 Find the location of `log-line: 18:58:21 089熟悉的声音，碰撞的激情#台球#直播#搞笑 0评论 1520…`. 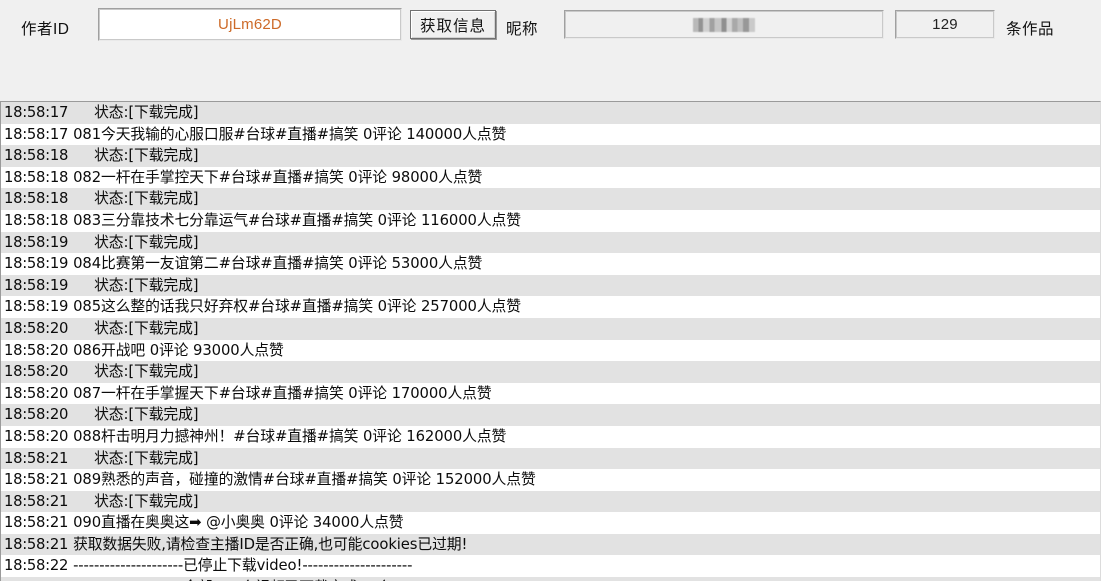

log-line: 18:58:21 089熟悉的声音，碰撞的激情#台球#直播#搞笑 0评论 1520… is located at coordinates (550, 480).